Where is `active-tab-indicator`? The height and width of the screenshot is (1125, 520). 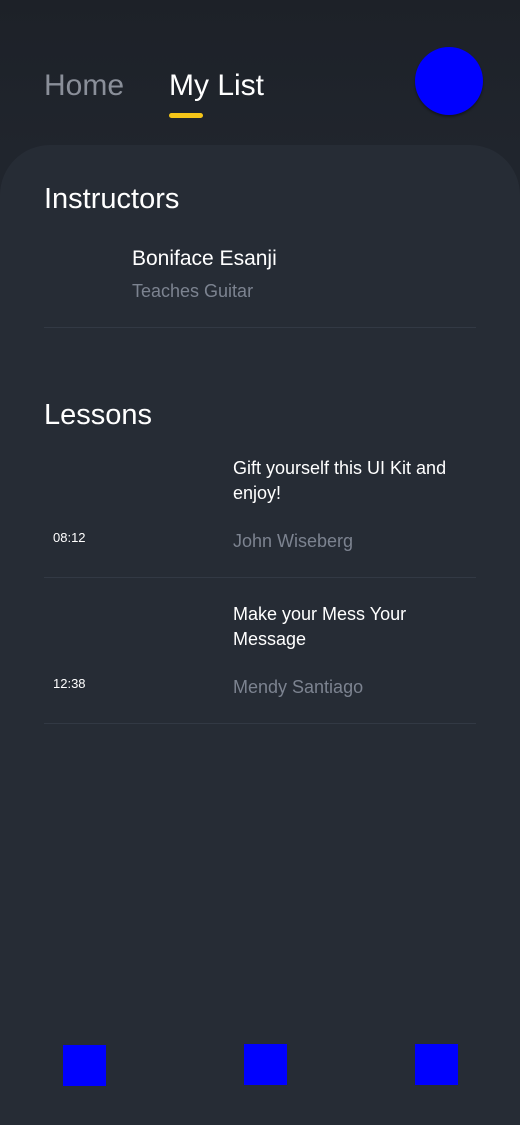 active-tab-indicator is located at coordinates (186, 115).